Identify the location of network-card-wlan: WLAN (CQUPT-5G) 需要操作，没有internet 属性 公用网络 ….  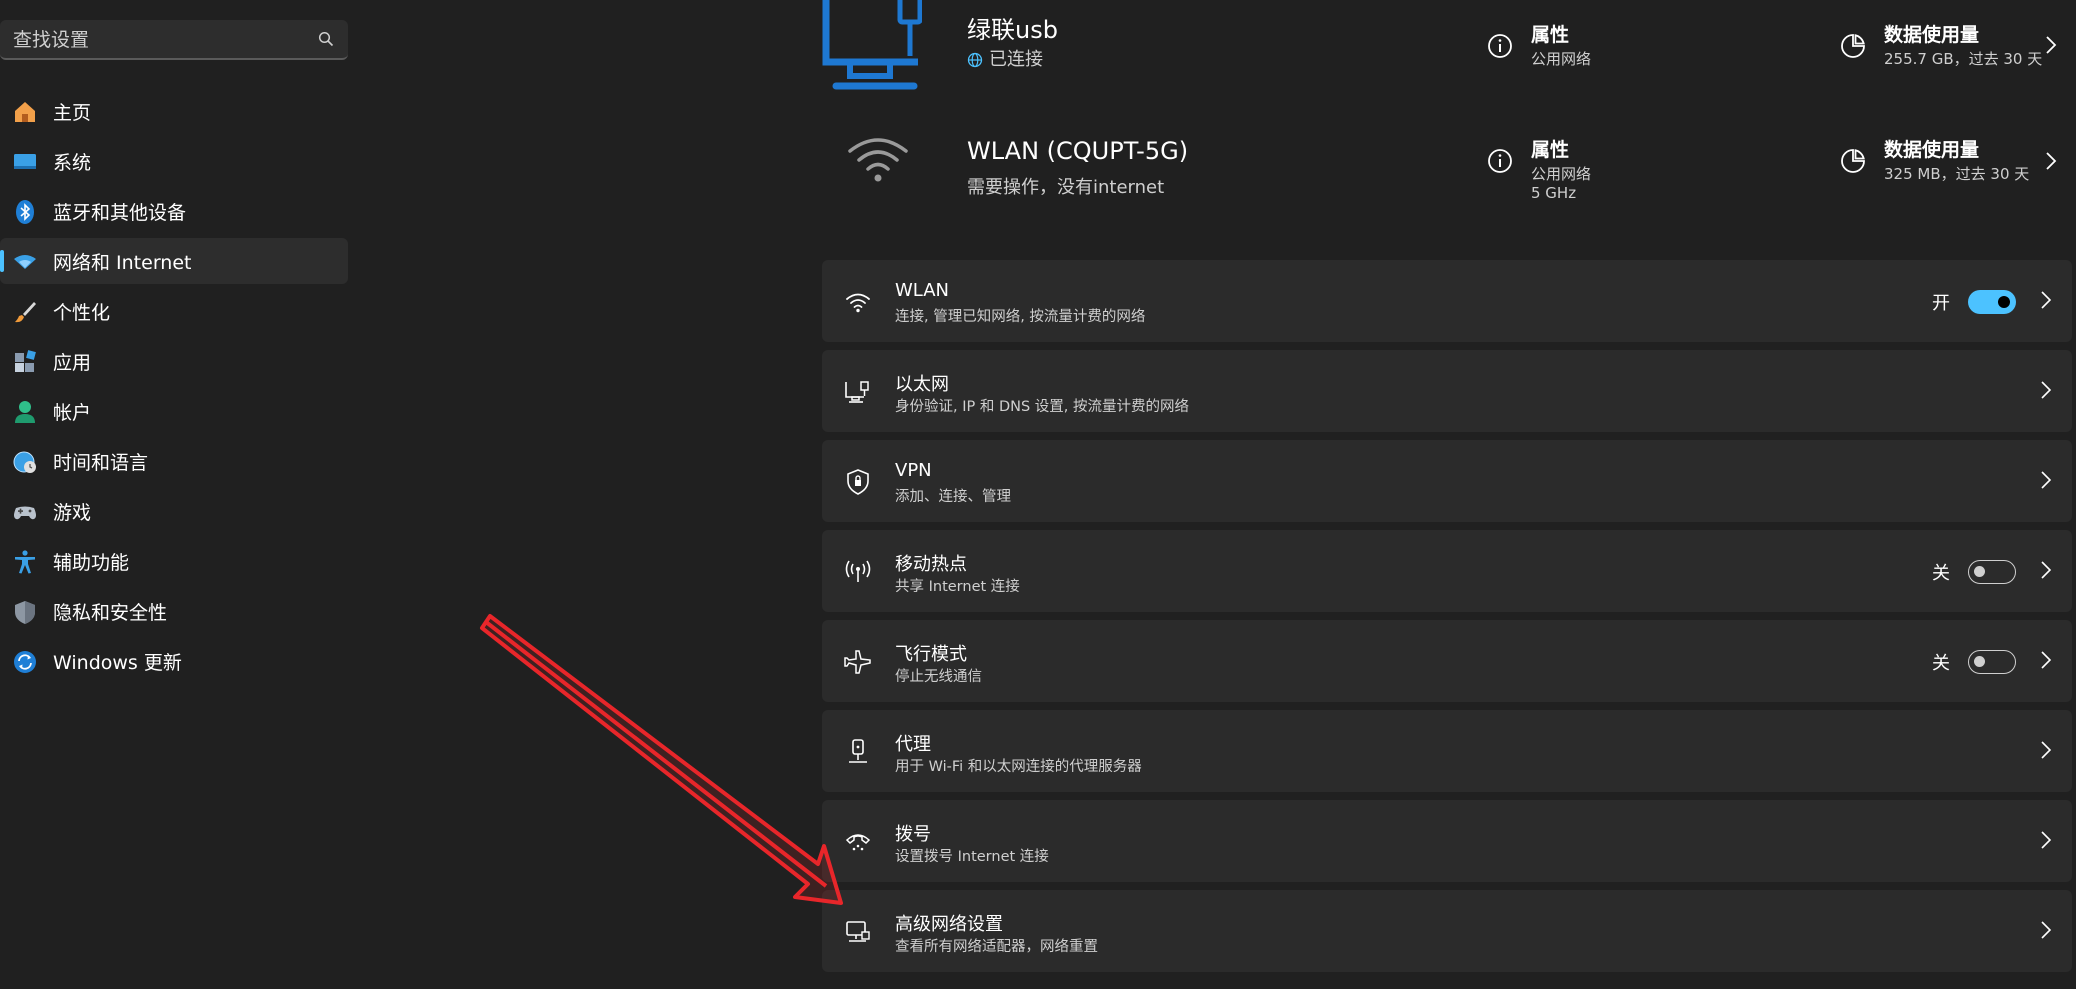
(1448, 170).